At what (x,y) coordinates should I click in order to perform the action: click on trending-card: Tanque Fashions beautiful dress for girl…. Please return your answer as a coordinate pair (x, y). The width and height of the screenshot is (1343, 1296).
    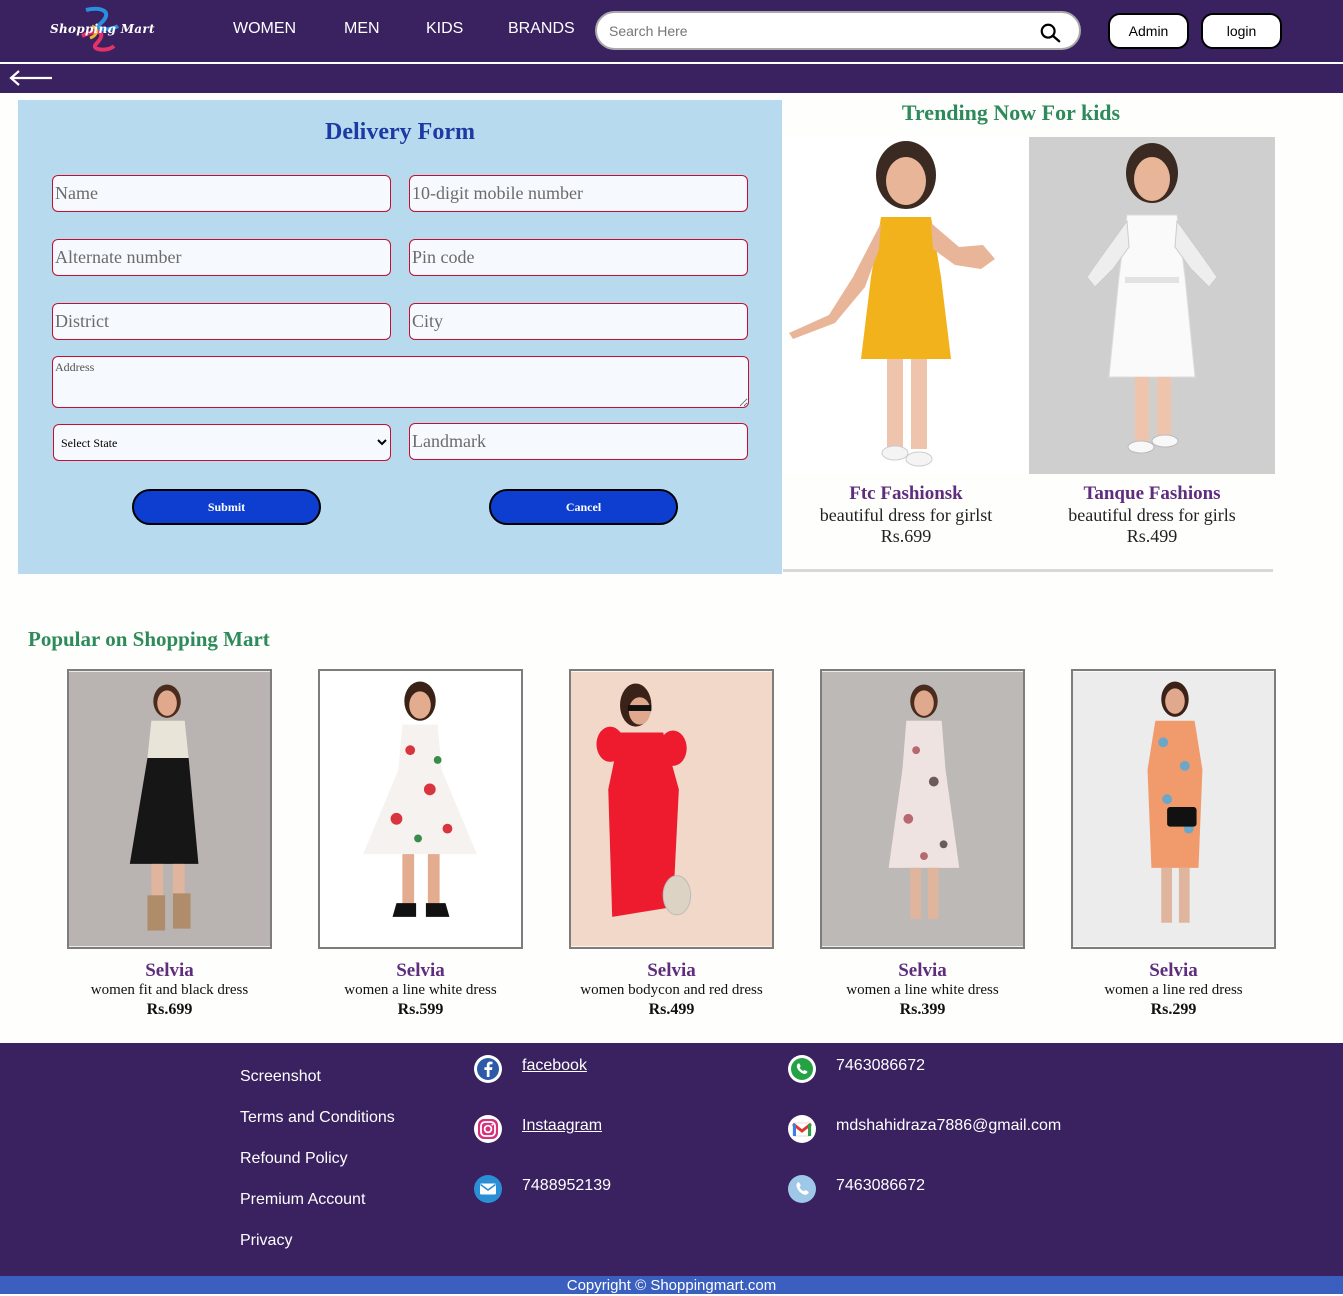
    Looking at the image, I should click on (1152, 342).